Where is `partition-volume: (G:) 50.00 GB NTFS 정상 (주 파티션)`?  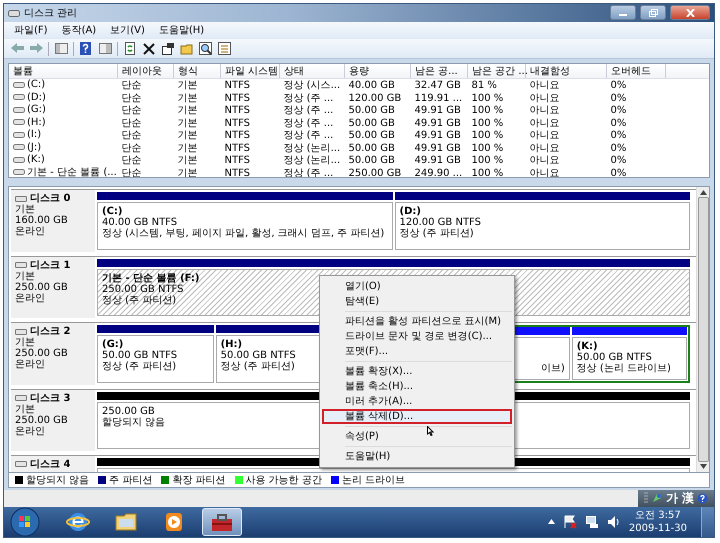 partition-volume: (G:) 50.00 GB NTFS 정상 (주 파티션) is located at coordinates (155, 358).